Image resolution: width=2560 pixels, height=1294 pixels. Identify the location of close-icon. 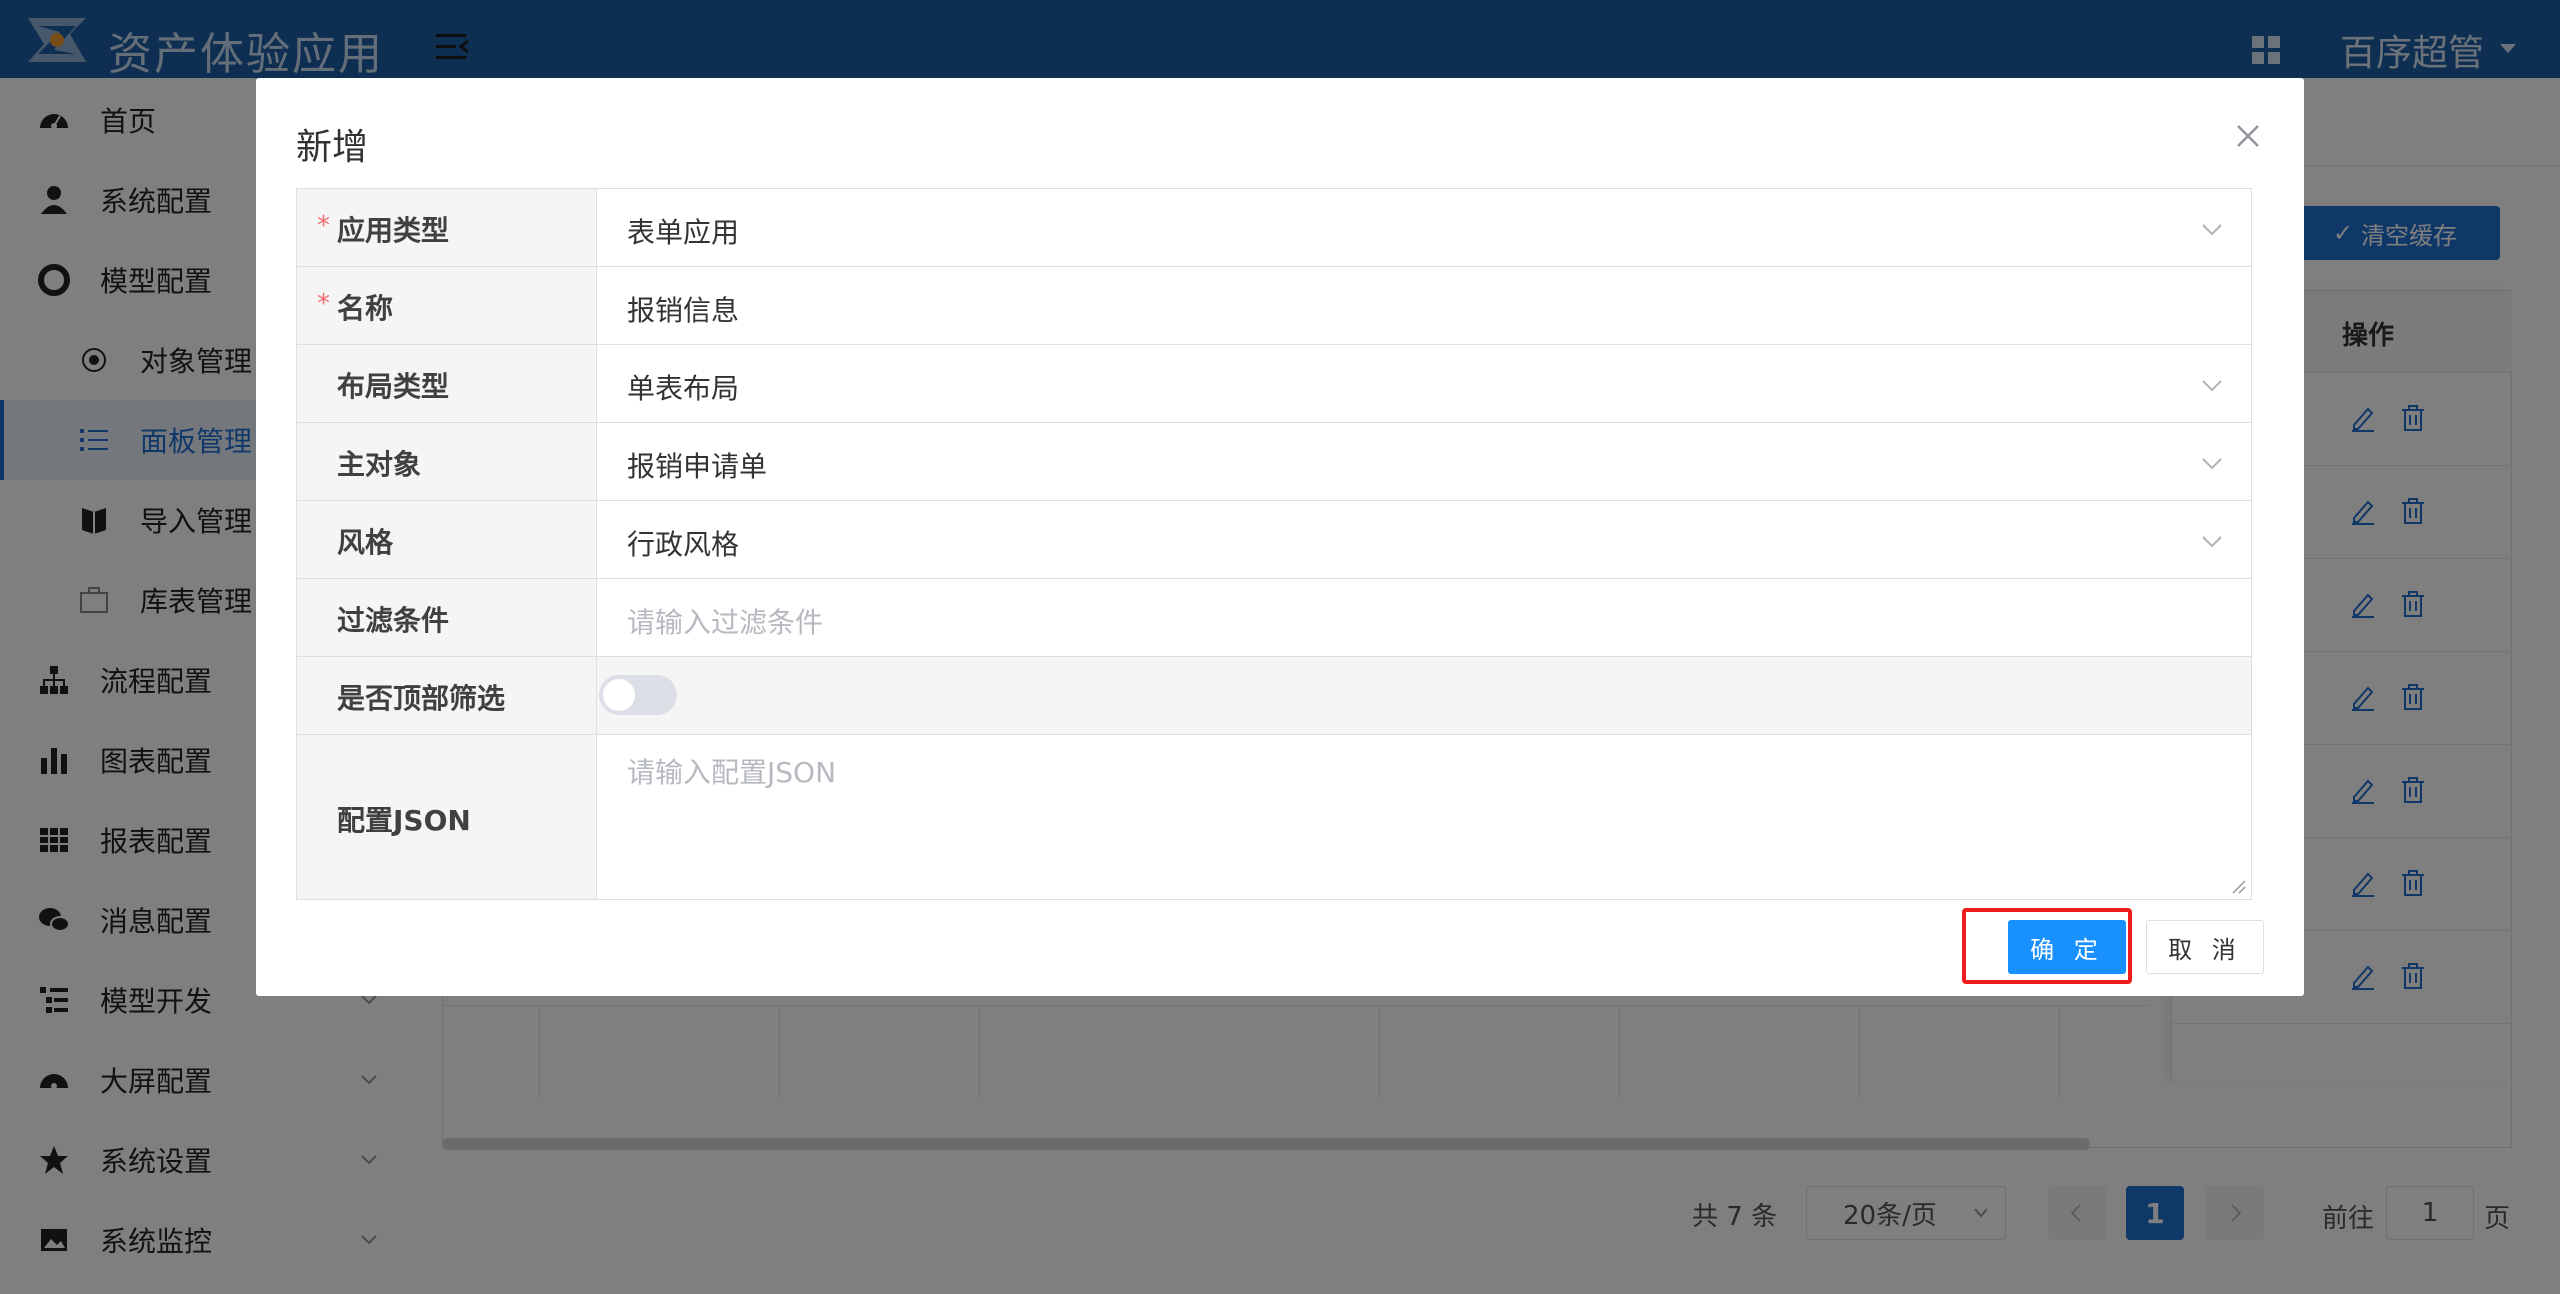
(2248, 136).